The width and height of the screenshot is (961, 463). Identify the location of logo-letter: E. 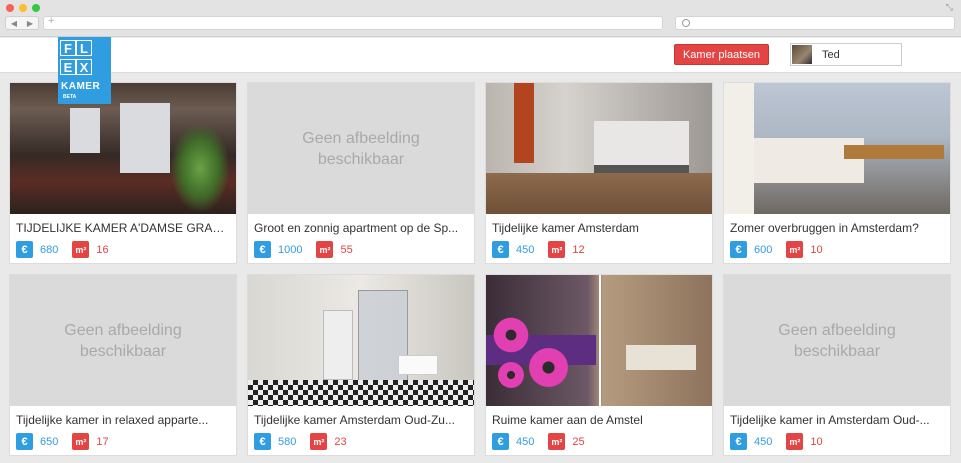
(68, 67).